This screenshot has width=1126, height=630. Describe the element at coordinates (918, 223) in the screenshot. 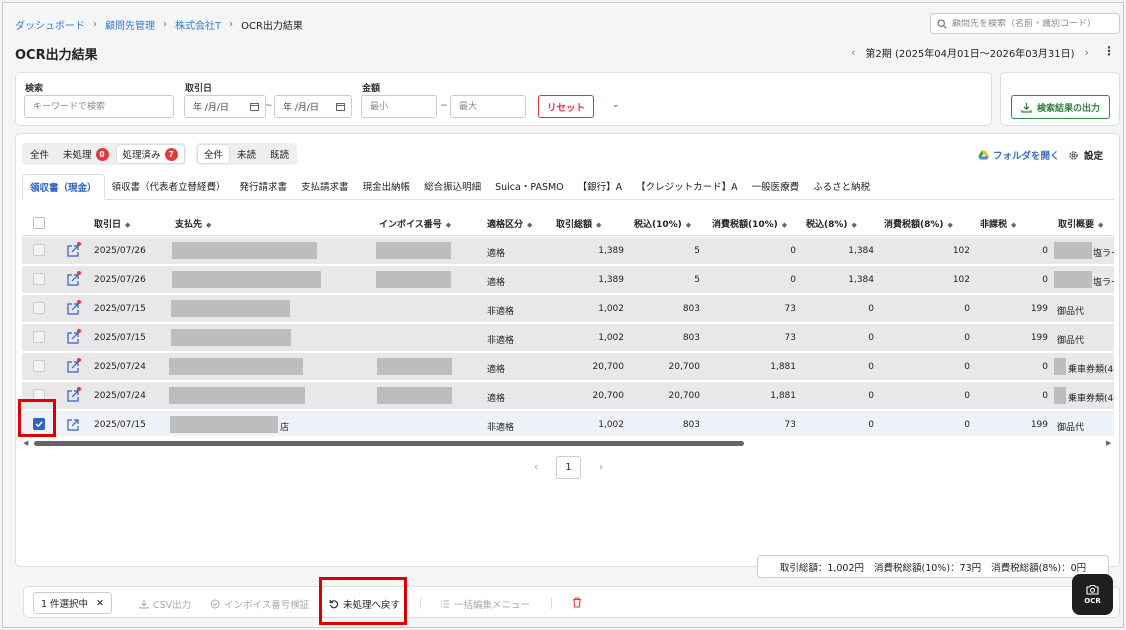

I see `col-tax8-header: 消費税額(8%) ◆` at that location.